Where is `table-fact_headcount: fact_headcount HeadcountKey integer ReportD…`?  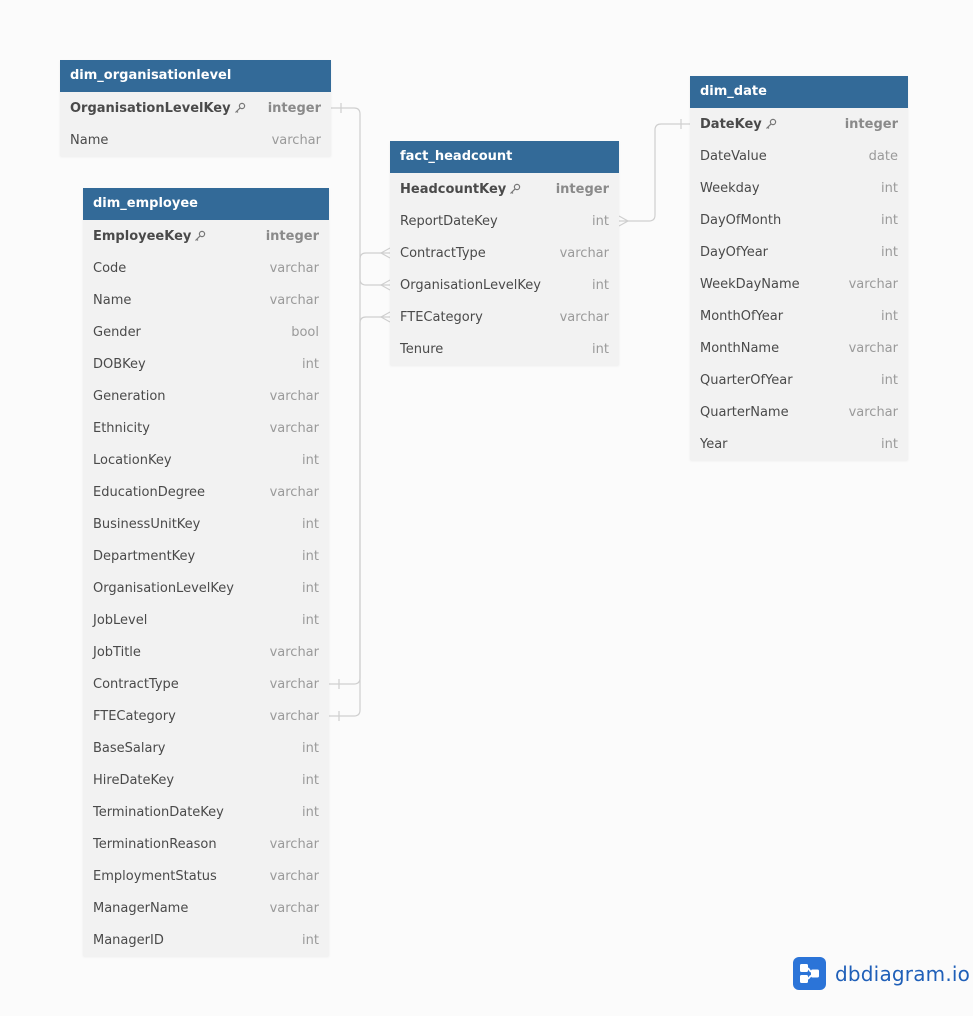
table-fact_headcount: fact_headcount HeadcountKey integer ReportD… is located at coordinates (504, 253).